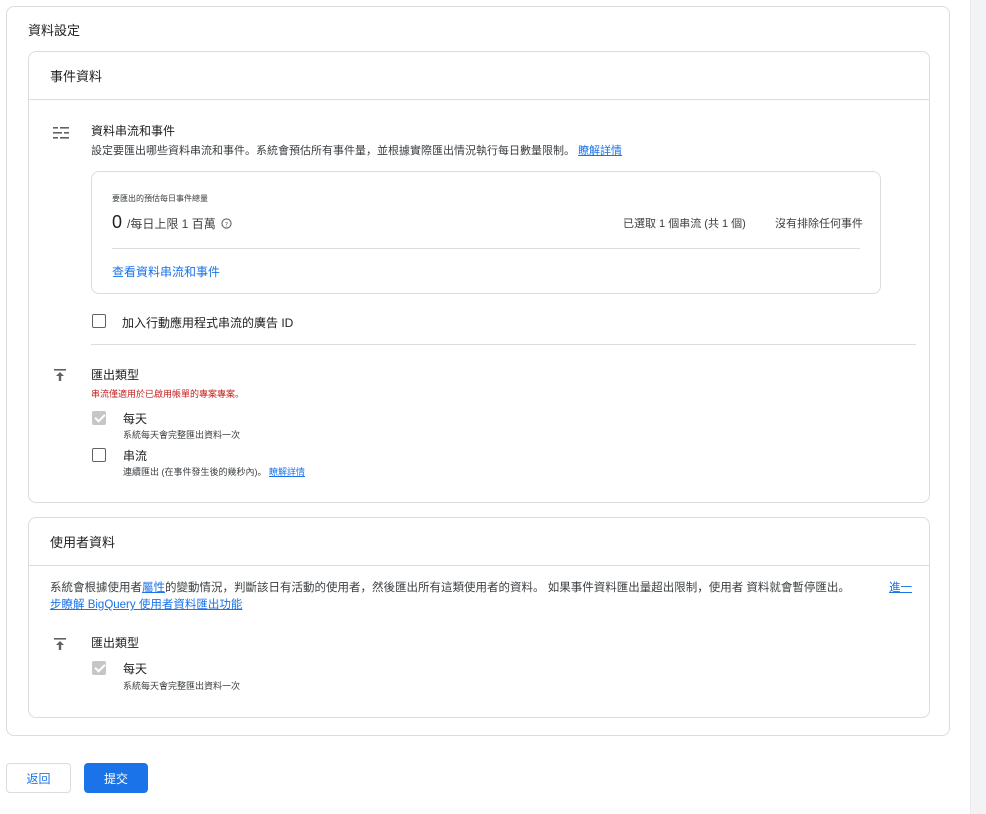  I want to click on back-button: 返回, so click(38, 778).